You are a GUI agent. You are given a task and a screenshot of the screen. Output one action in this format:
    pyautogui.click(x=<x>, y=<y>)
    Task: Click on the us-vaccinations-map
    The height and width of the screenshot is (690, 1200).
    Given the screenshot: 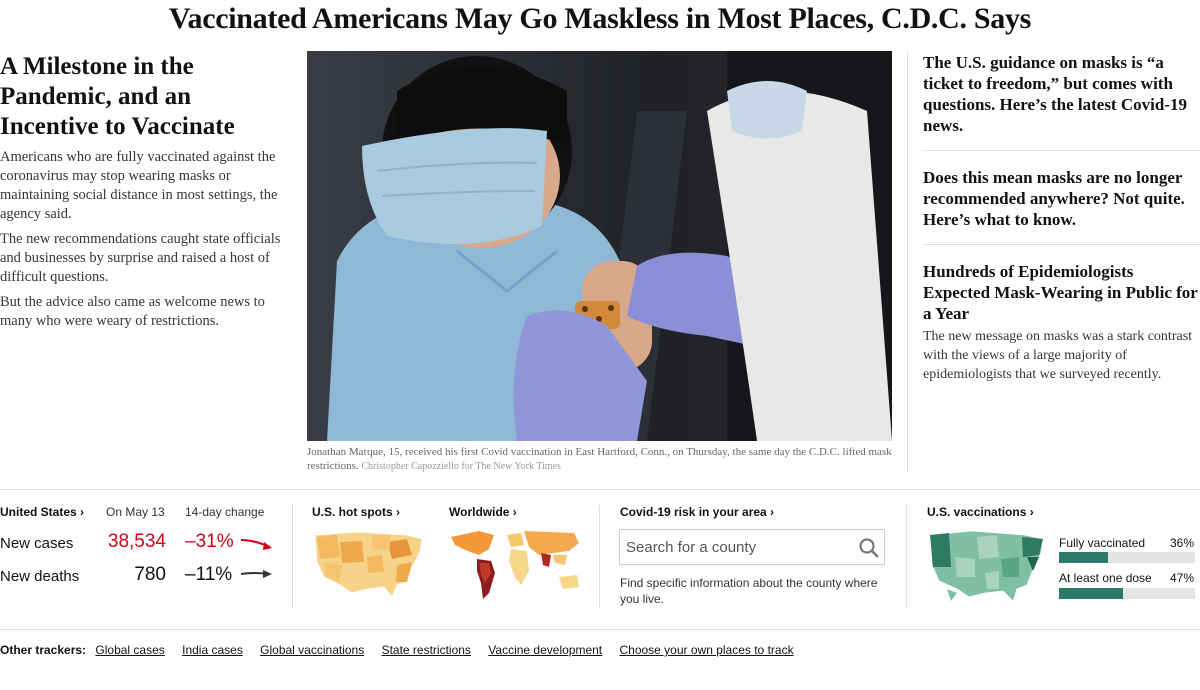 What is the action you would take?
    pyautogui.click(x=988, y=566)
    